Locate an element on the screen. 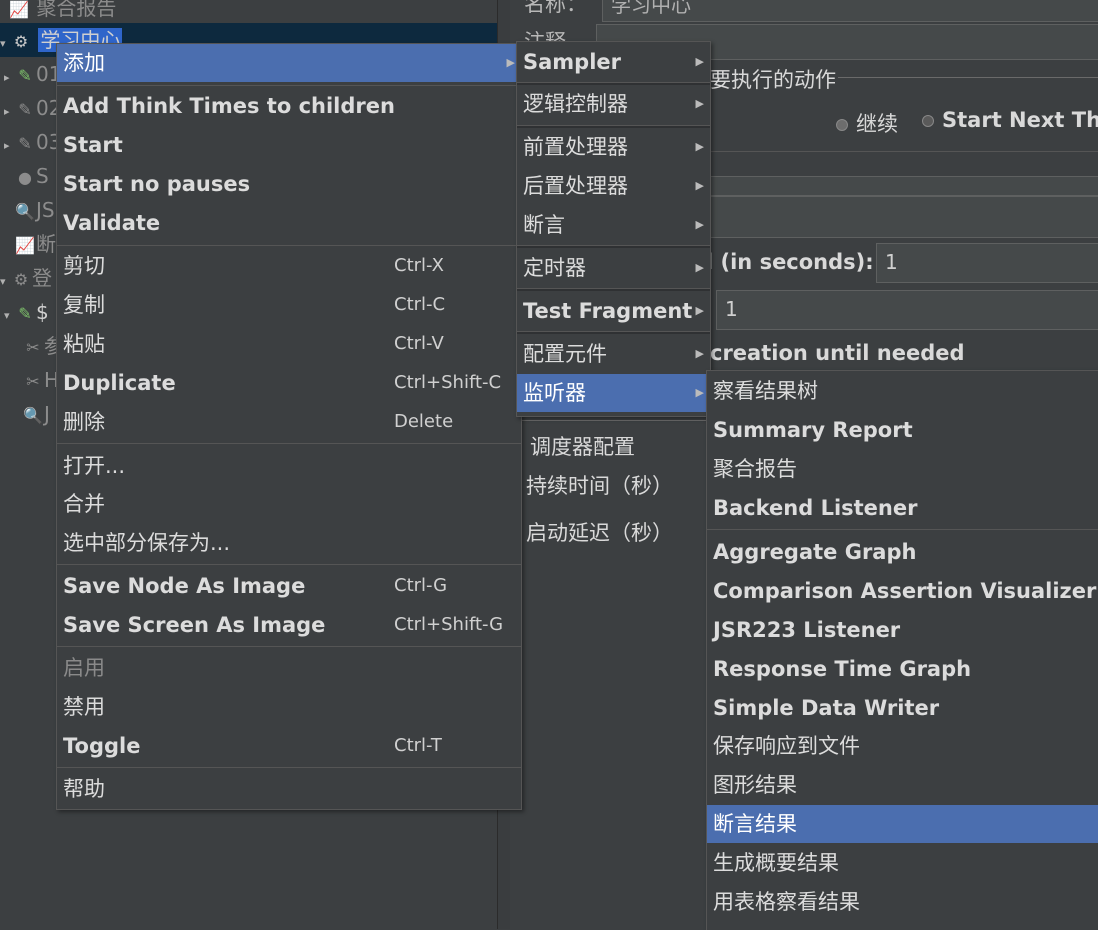 The height and width of the screenshot is (930, 1098). tree-item-01: ▸ ✎ 01 is located at coordinates (32, 74).